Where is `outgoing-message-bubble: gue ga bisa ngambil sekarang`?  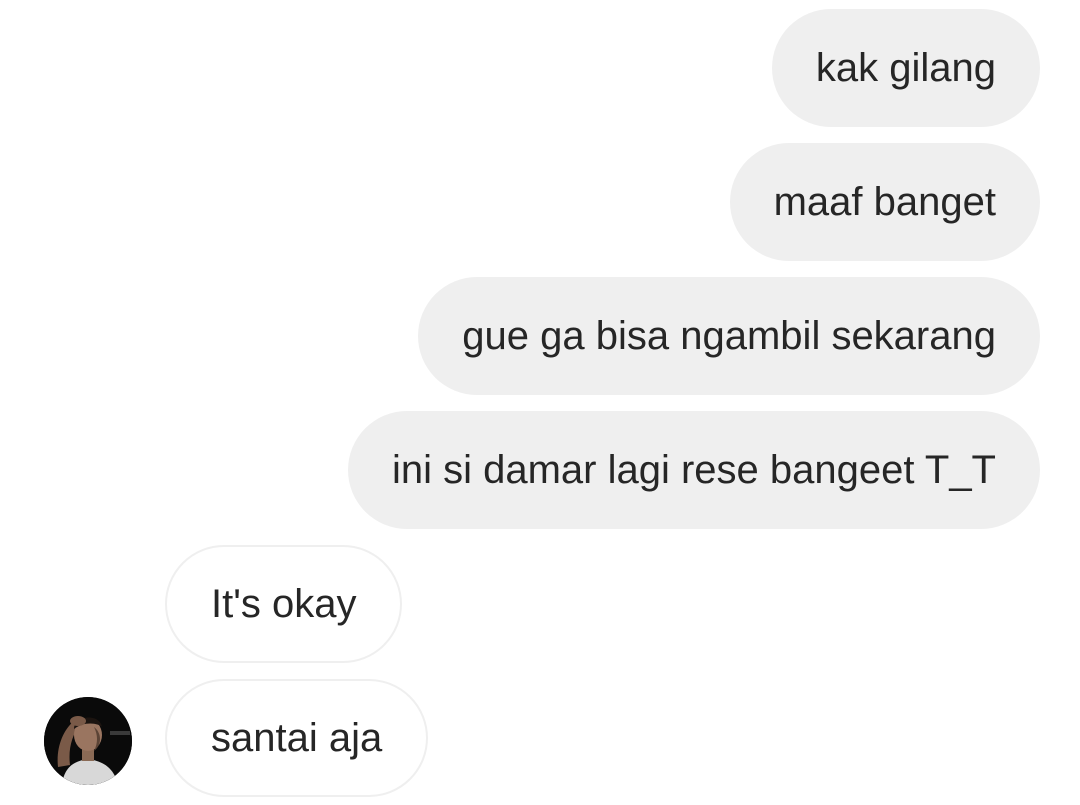
outgoing-message-bubble: gue ga bisa ngambil sekarang is located at coordinates (729, 336).